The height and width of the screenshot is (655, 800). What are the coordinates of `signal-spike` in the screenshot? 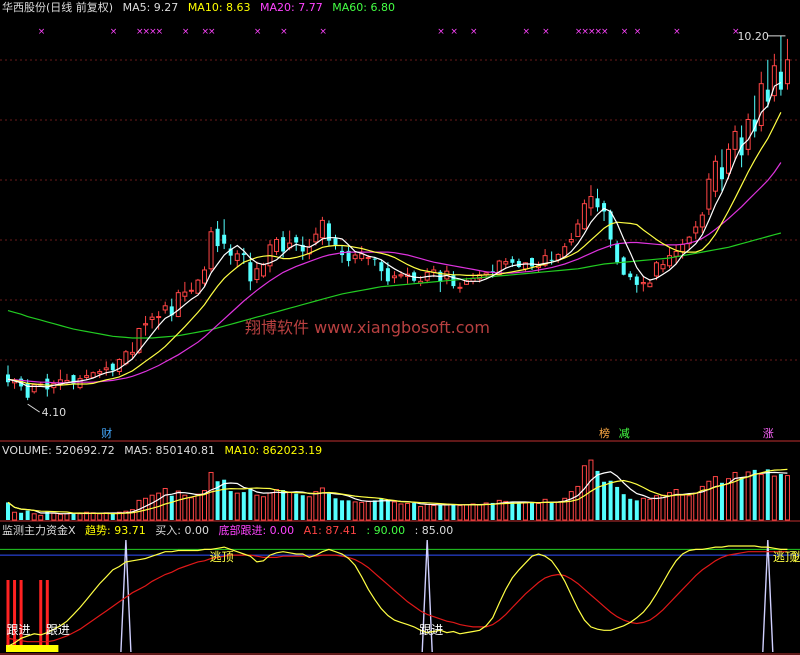 It's located at (126, 596).